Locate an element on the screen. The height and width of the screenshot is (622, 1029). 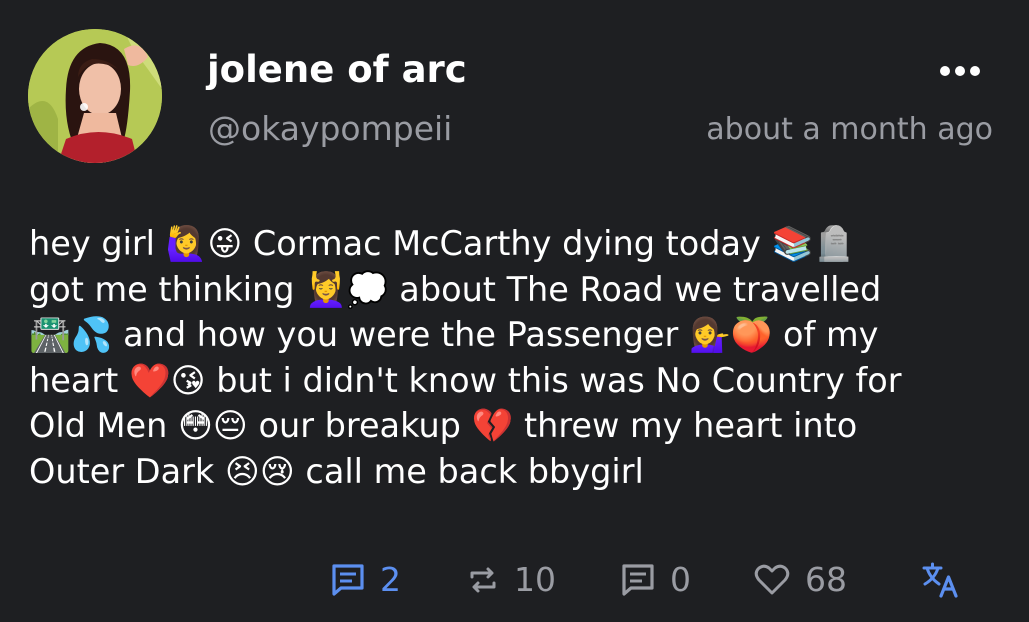
emoji: 😳😔 is located at coordinates (212, 425).